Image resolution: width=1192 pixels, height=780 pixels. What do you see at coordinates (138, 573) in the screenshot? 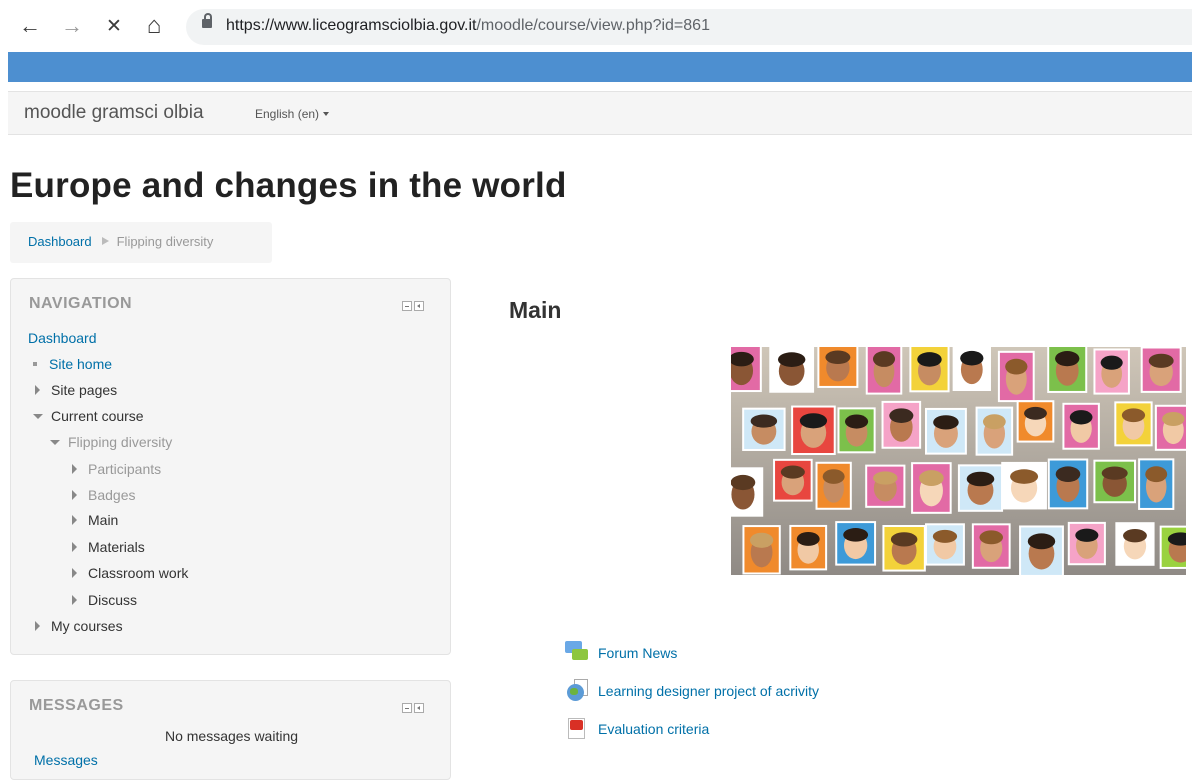
I see `nav-classroom-work-label: Classroom work` at bounding box center [138, 573].